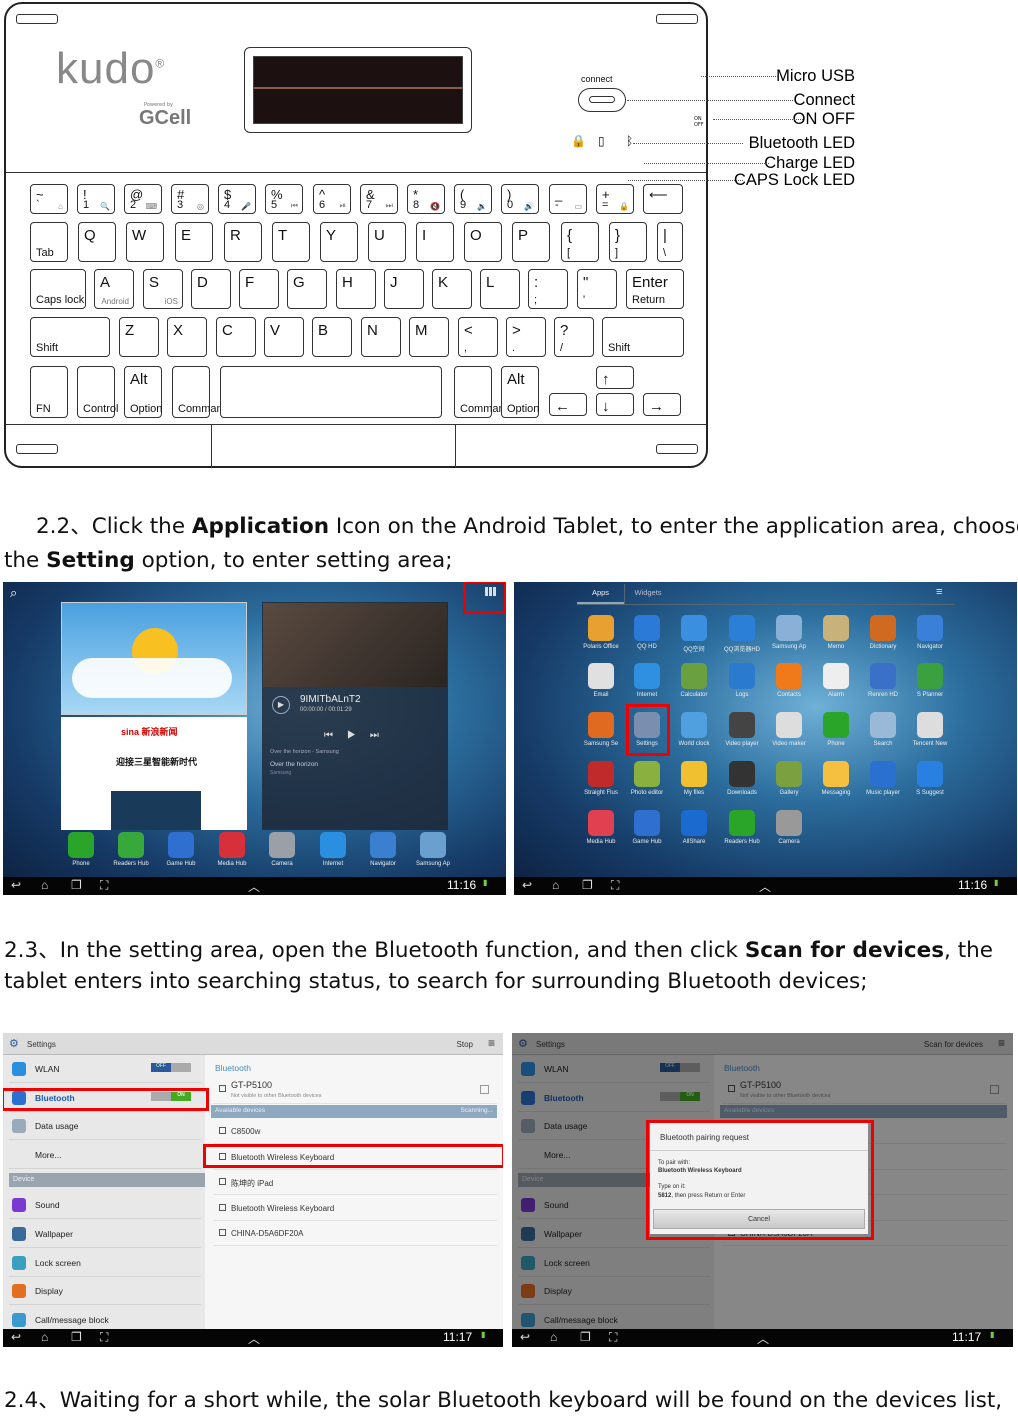 The height and width of the screenshot is (1417, 1018). I want to click on dock-app: Camera, so click(282, 849).